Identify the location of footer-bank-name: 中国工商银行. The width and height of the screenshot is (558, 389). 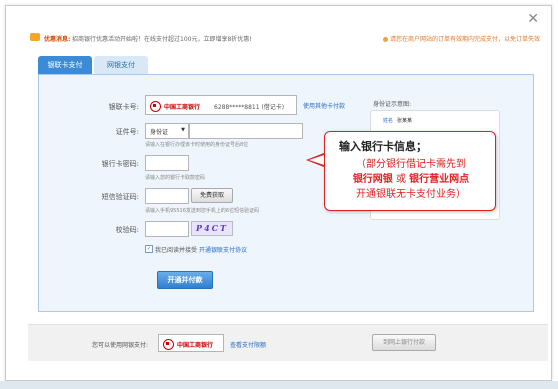
(195, 345).